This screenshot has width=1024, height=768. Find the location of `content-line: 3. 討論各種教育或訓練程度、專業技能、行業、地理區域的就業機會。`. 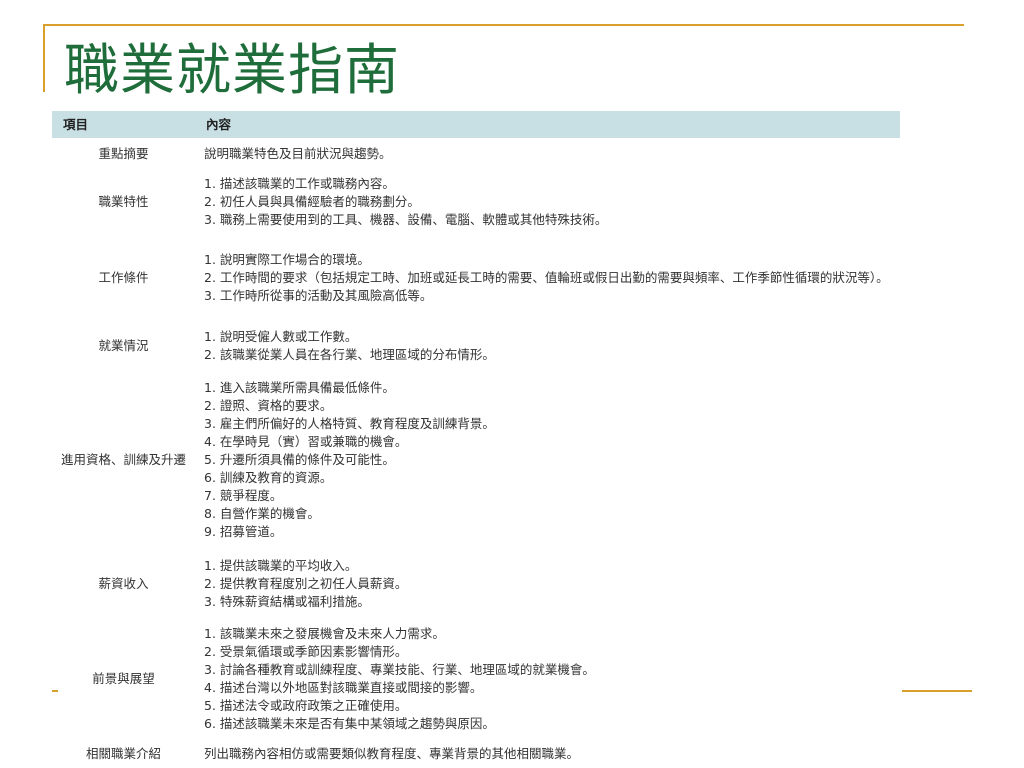

content-line: 3. 討論各種教育或訓練程度、專業技能、行業、地理區域的就業機會。 is located at coordinates (399, 669).